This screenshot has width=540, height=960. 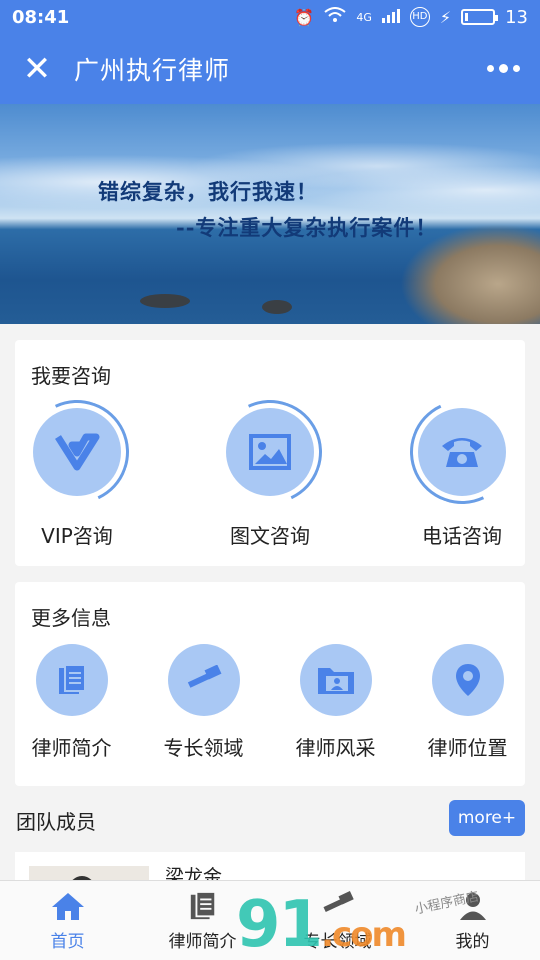 What do you see at coordinates (307, 227) in the screenshot?
I see `banner-subslogan: --专注重大复杂执行案件！` at bounding box center [307, 227].